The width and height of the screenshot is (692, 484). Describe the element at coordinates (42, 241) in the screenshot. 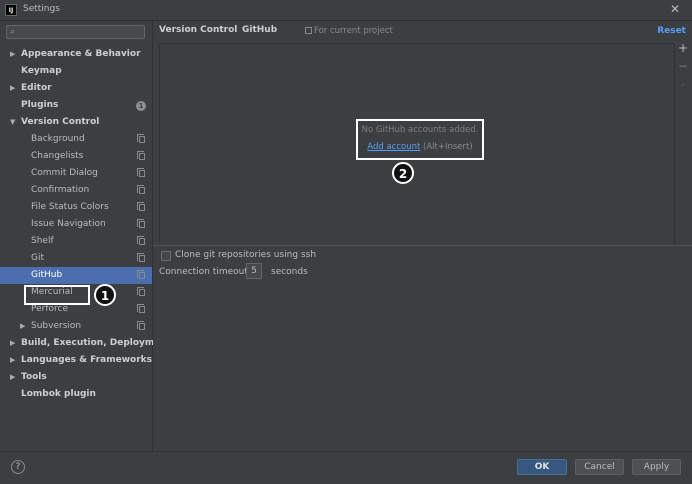

I see `tree-item-label: Shelf` at that location.